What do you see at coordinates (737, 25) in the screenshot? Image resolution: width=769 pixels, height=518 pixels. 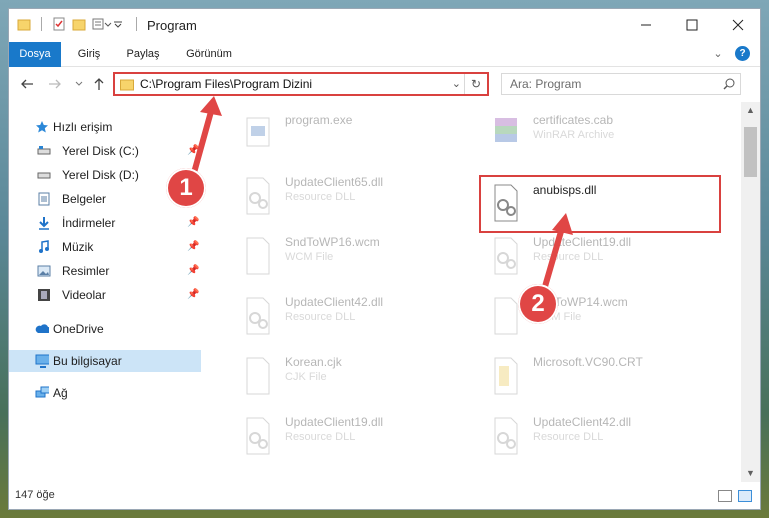 I see `close-button` at bounding box center [737, 25].